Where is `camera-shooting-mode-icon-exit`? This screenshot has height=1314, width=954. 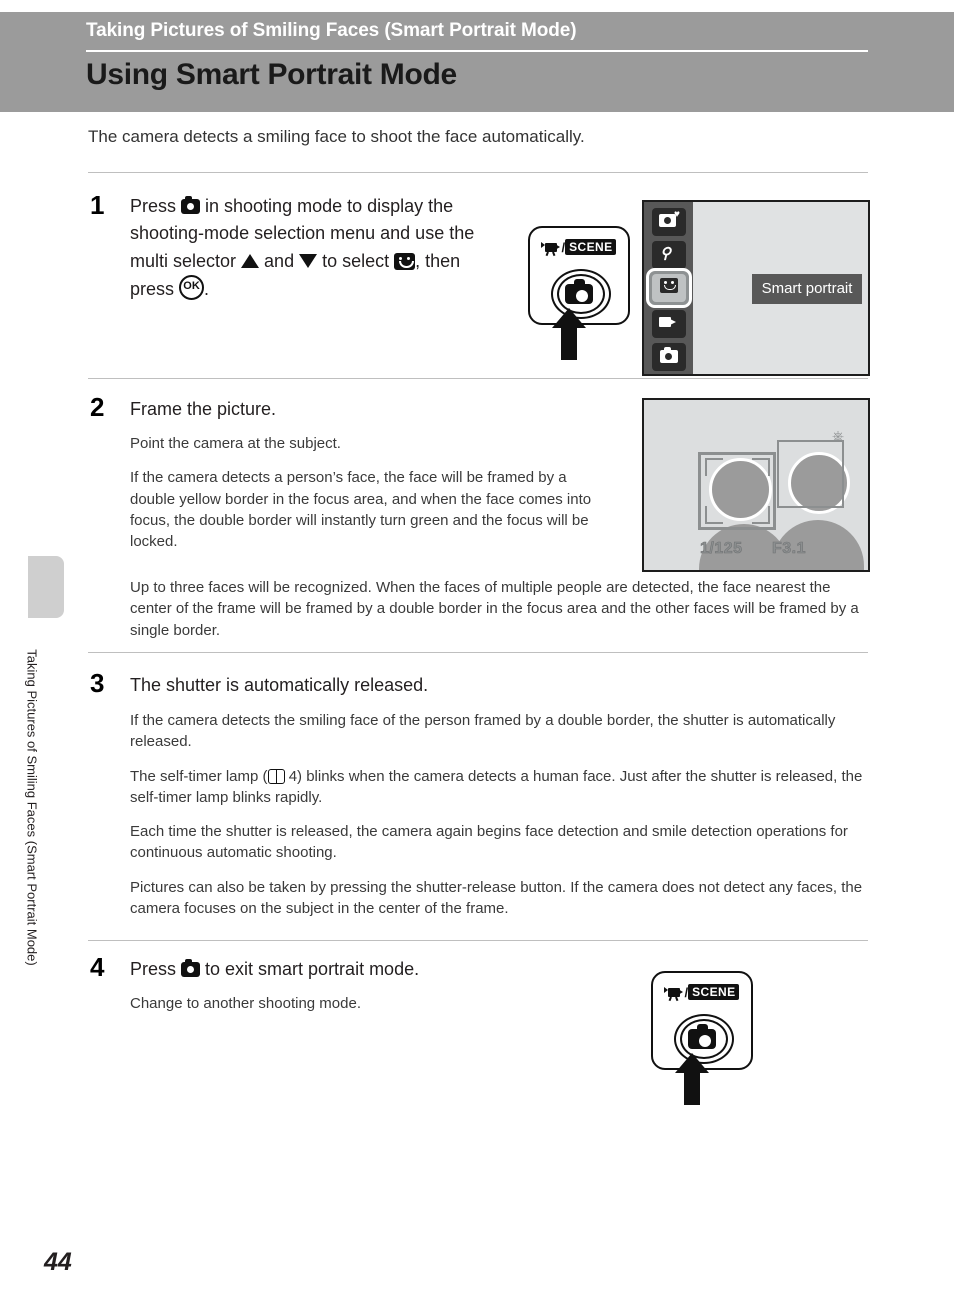 camera-shooting-mode-icon-exit is located at coordinates (702, 1036).